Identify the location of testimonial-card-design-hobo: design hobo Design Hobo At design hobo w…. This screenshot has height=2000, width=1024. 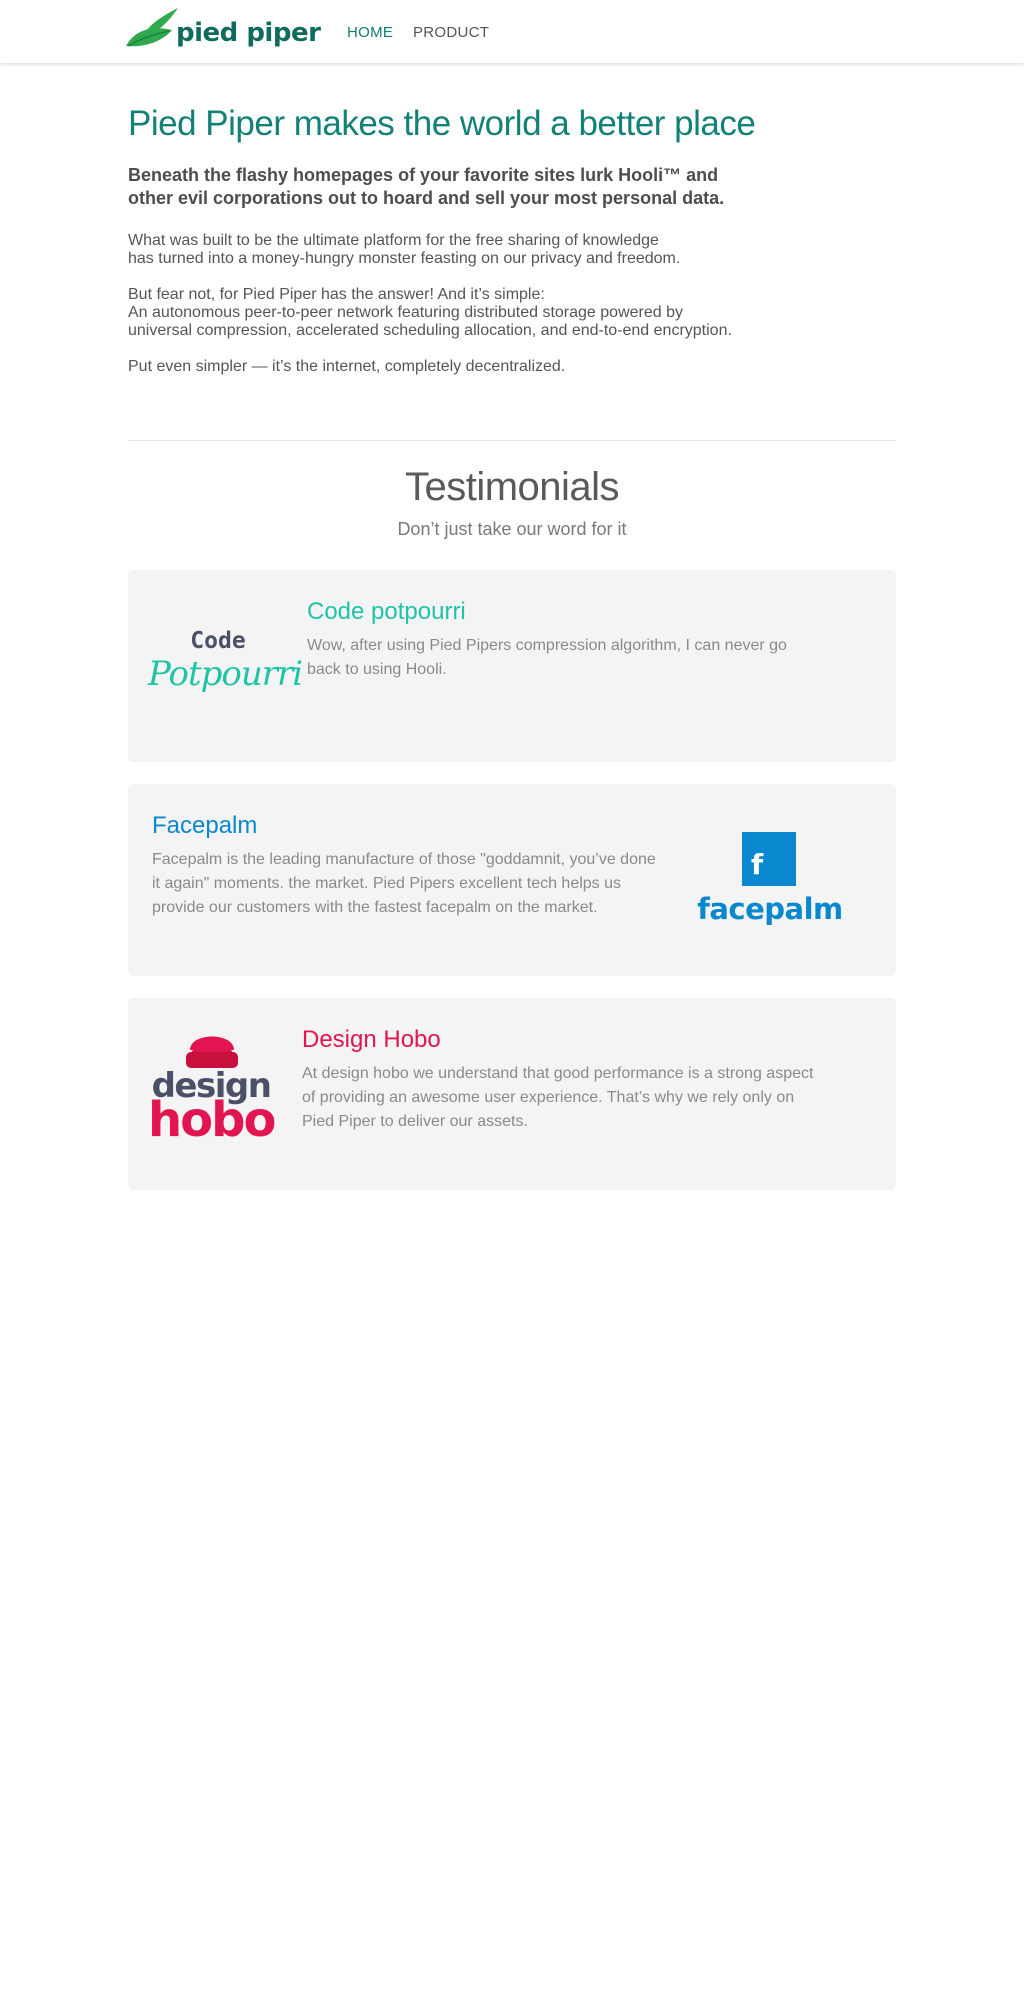
(512, 1094).